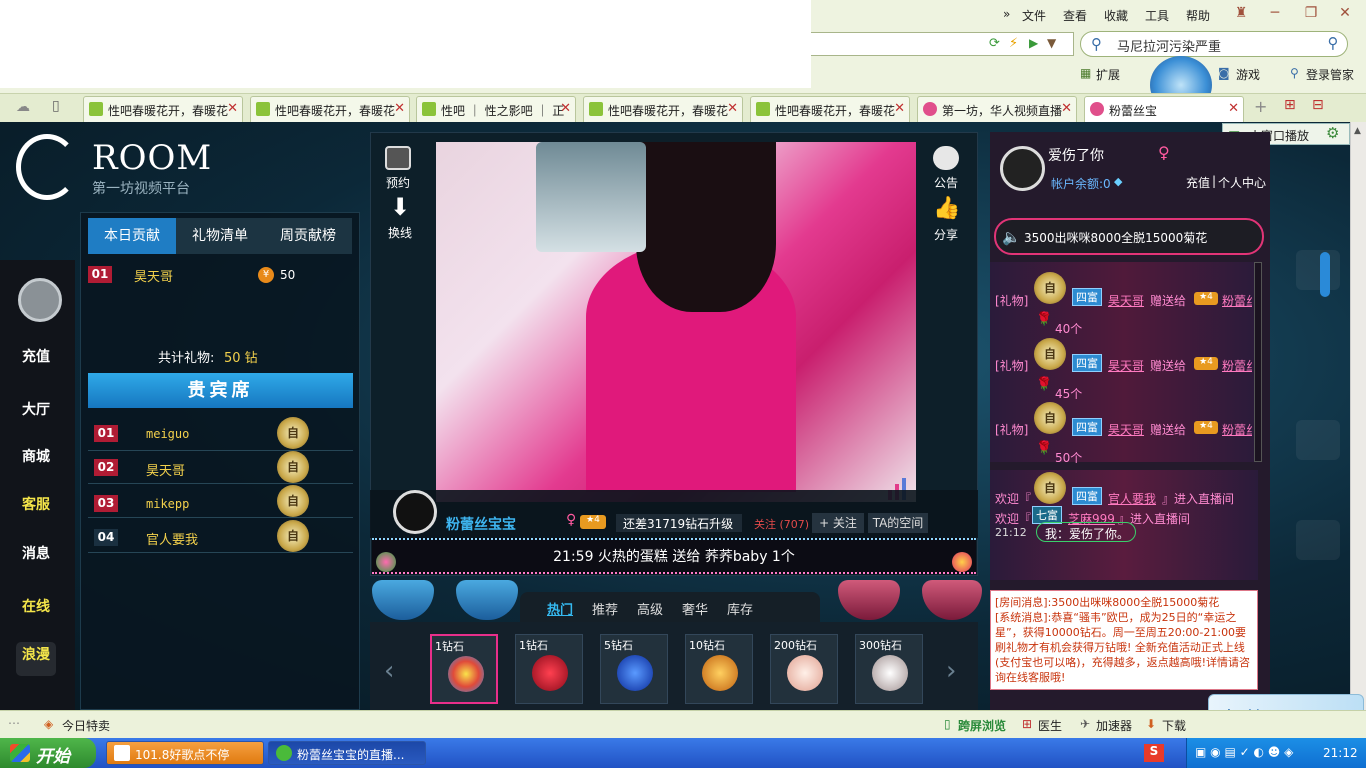  Describe the element at coordinates (634, 669) in the screenshot. I see `gift-item: 5钻石` at that location.